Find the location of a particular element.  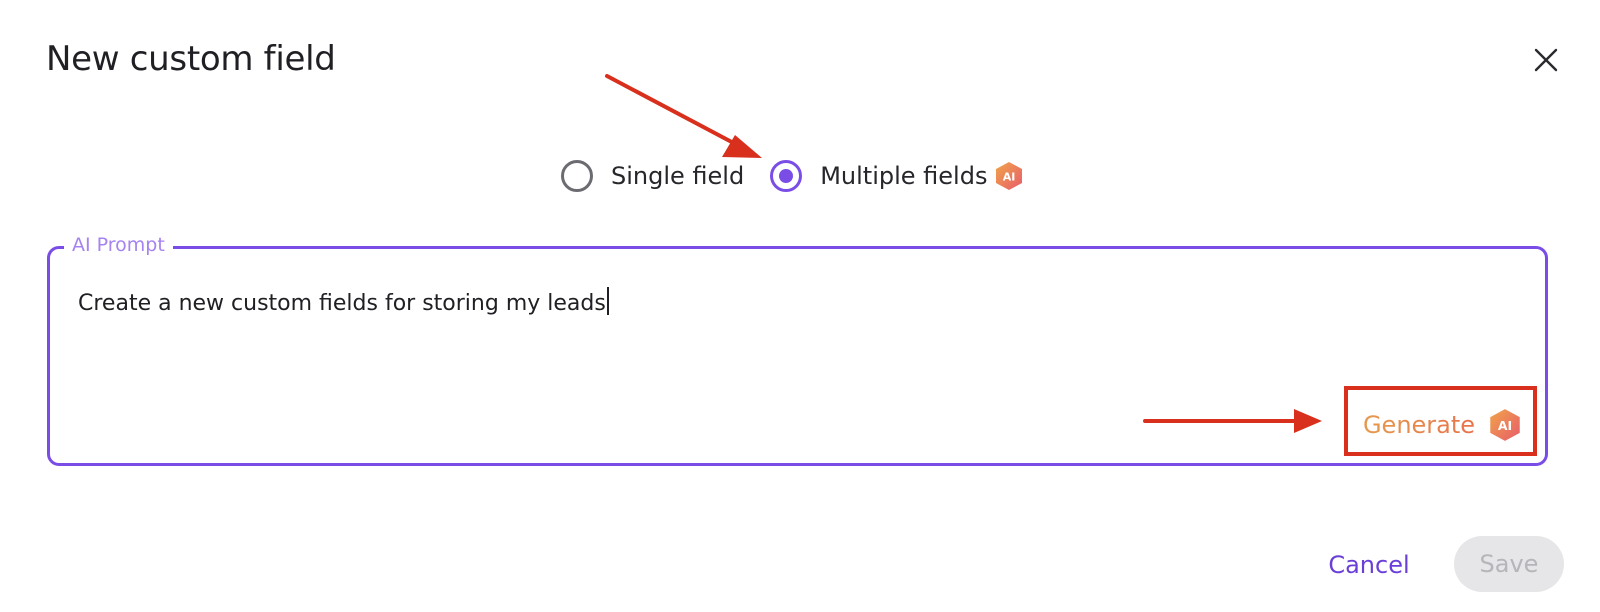

save-button: Save is located at coordinates (1509, 564).